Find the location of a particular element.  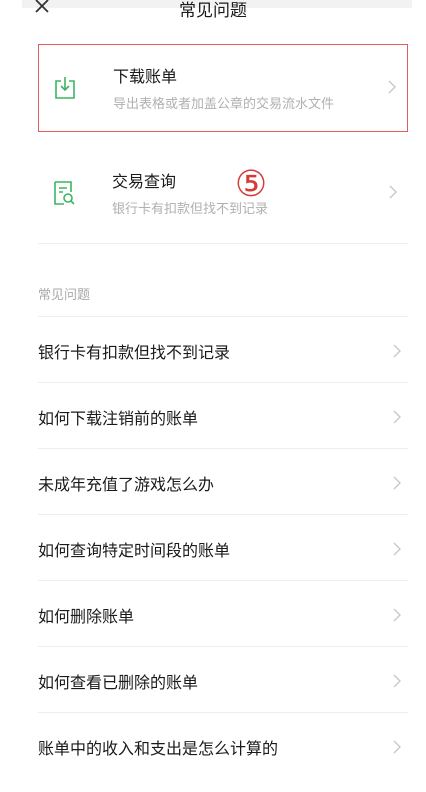

faq-item-label: 如何查询特定时间段的账单 is located at coordinates (134, 550).